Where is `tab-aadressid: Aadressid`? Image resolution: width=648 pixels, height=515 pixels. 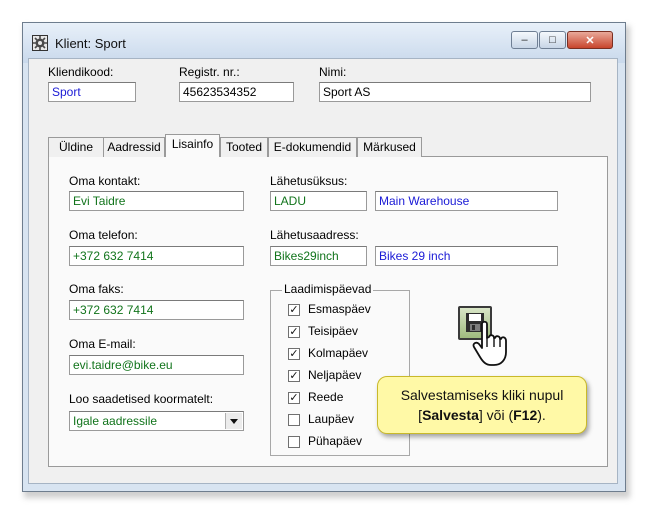 tab-aadressid: Aadressid is located at coordinates (134, 147).